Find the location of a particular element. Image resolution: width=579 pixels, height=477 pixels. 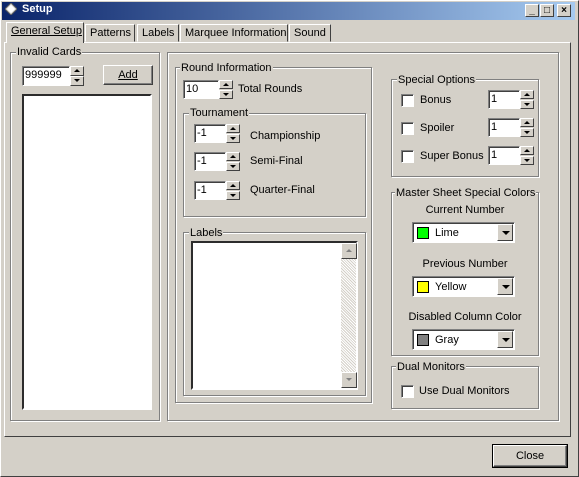

championship-spinner is located at coordinates (233, 133).